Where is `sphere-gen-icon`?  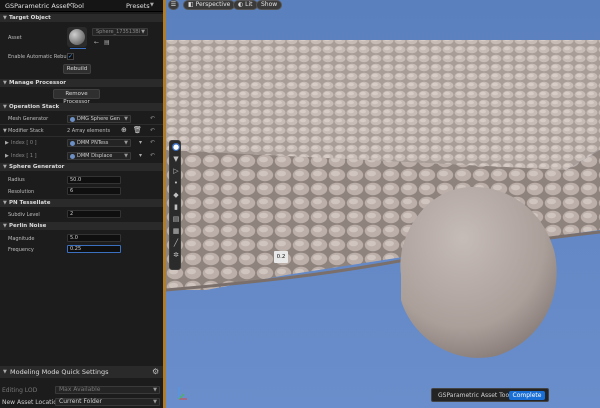 sphere-gen-icon is located at coordinates (72, 119).